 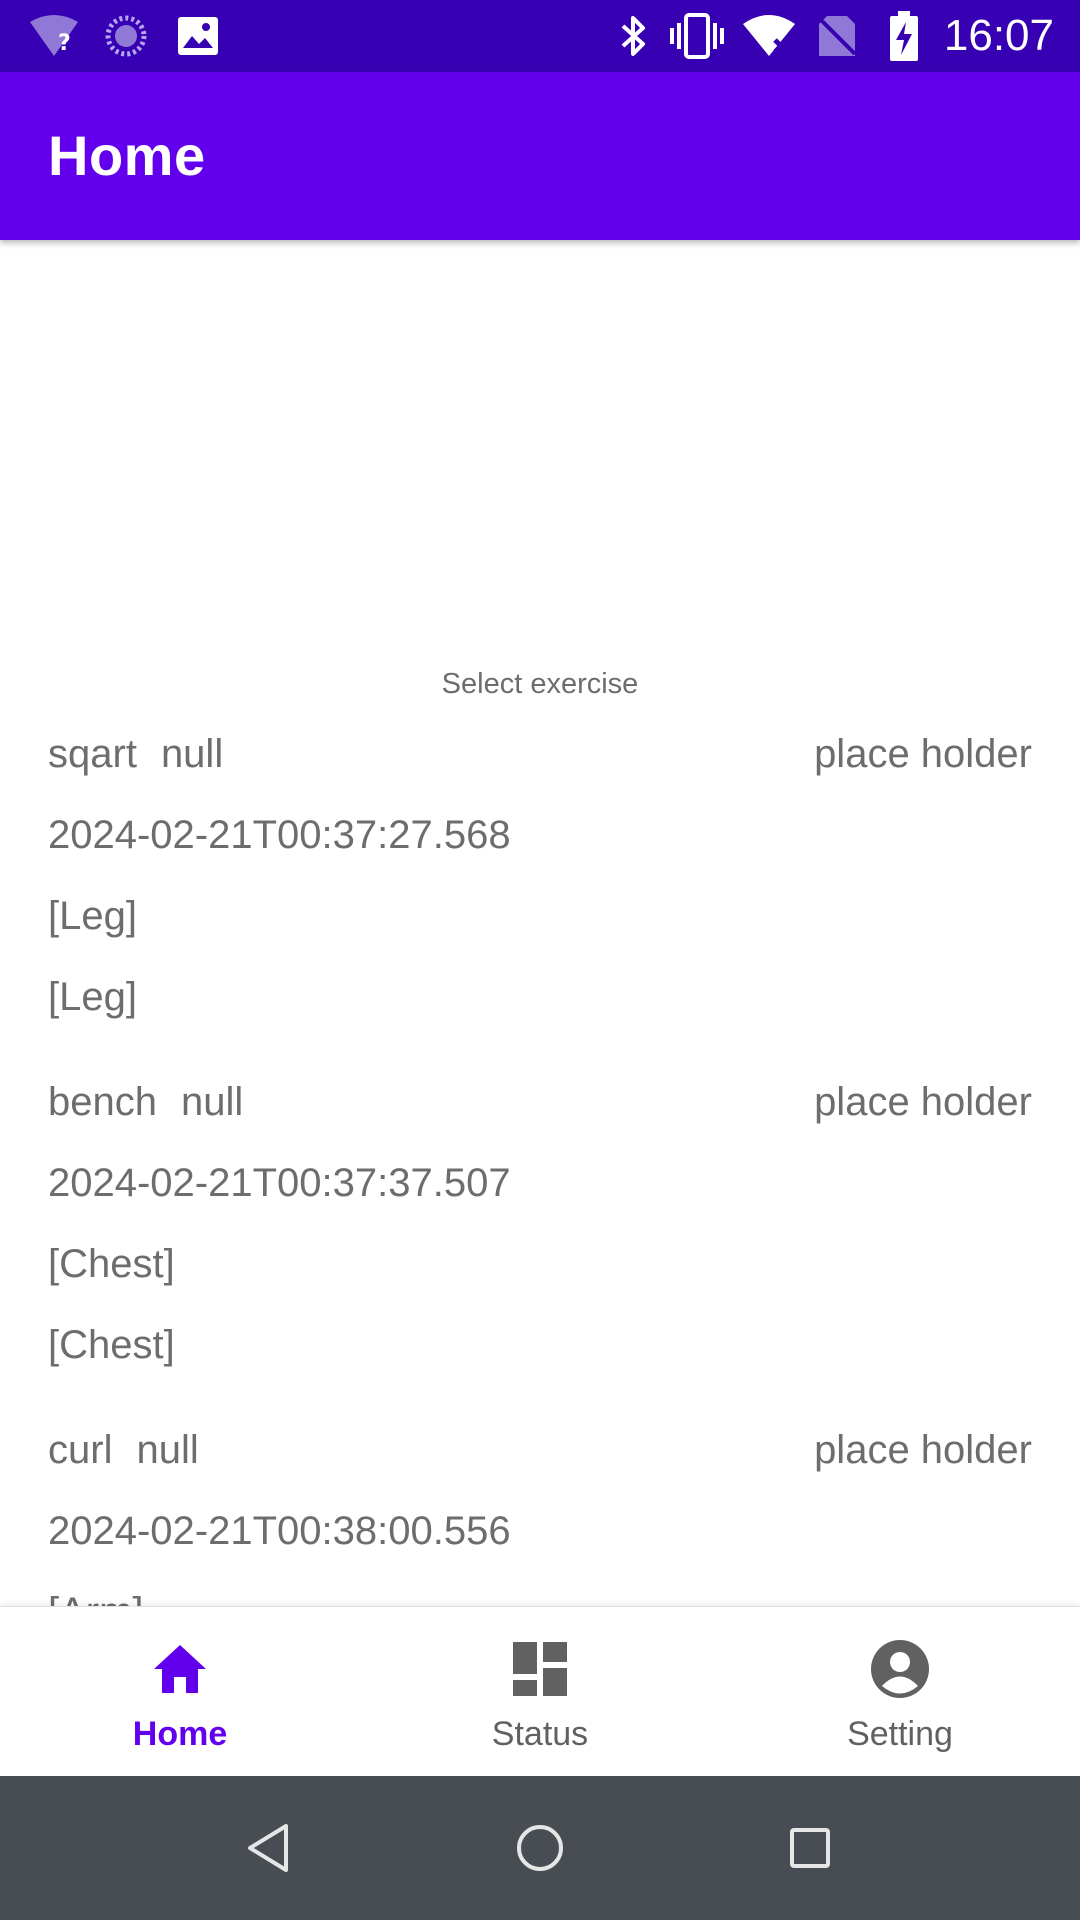 I want to click on app-bar: Home, so click(x=540, y=156).